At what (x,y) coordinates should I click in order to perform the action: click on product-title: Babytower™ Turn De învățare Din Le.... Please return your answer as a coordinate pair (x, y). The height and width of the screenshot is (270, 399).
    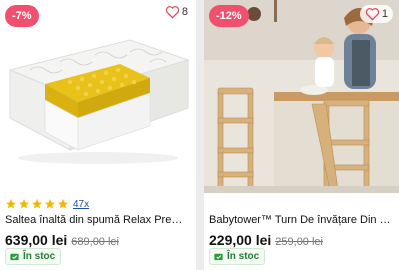
    Looking at the image, I should click on (301, 220).